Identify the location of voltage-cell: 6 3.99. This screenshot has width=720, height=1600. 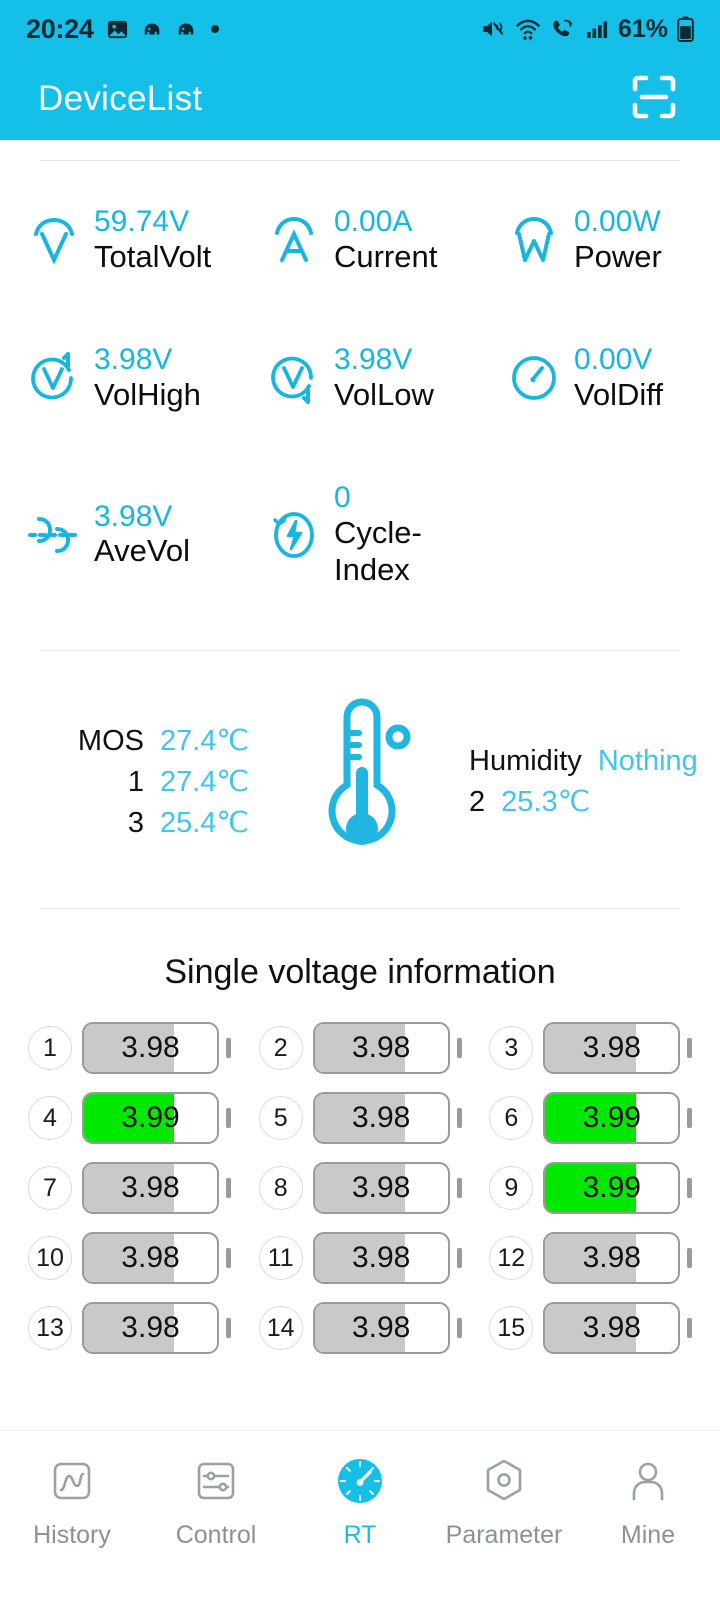
(590, 1118).